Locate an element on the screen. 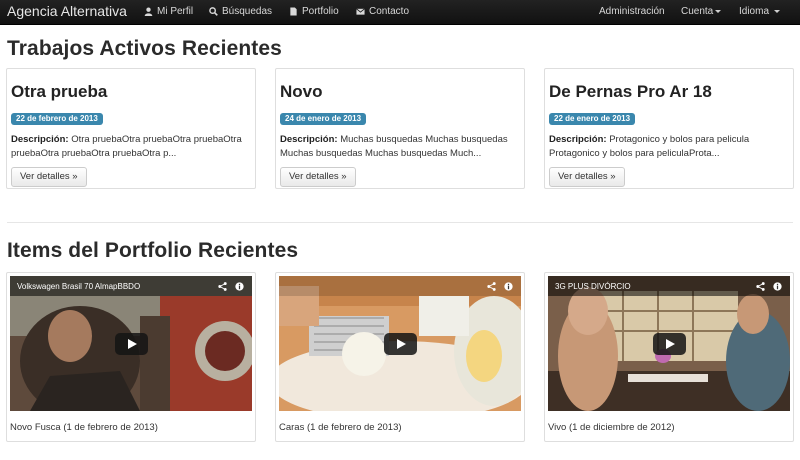  portfolio-caption: Vivo (1 de diciembre de 2012) is located at coordinates (611, 427).